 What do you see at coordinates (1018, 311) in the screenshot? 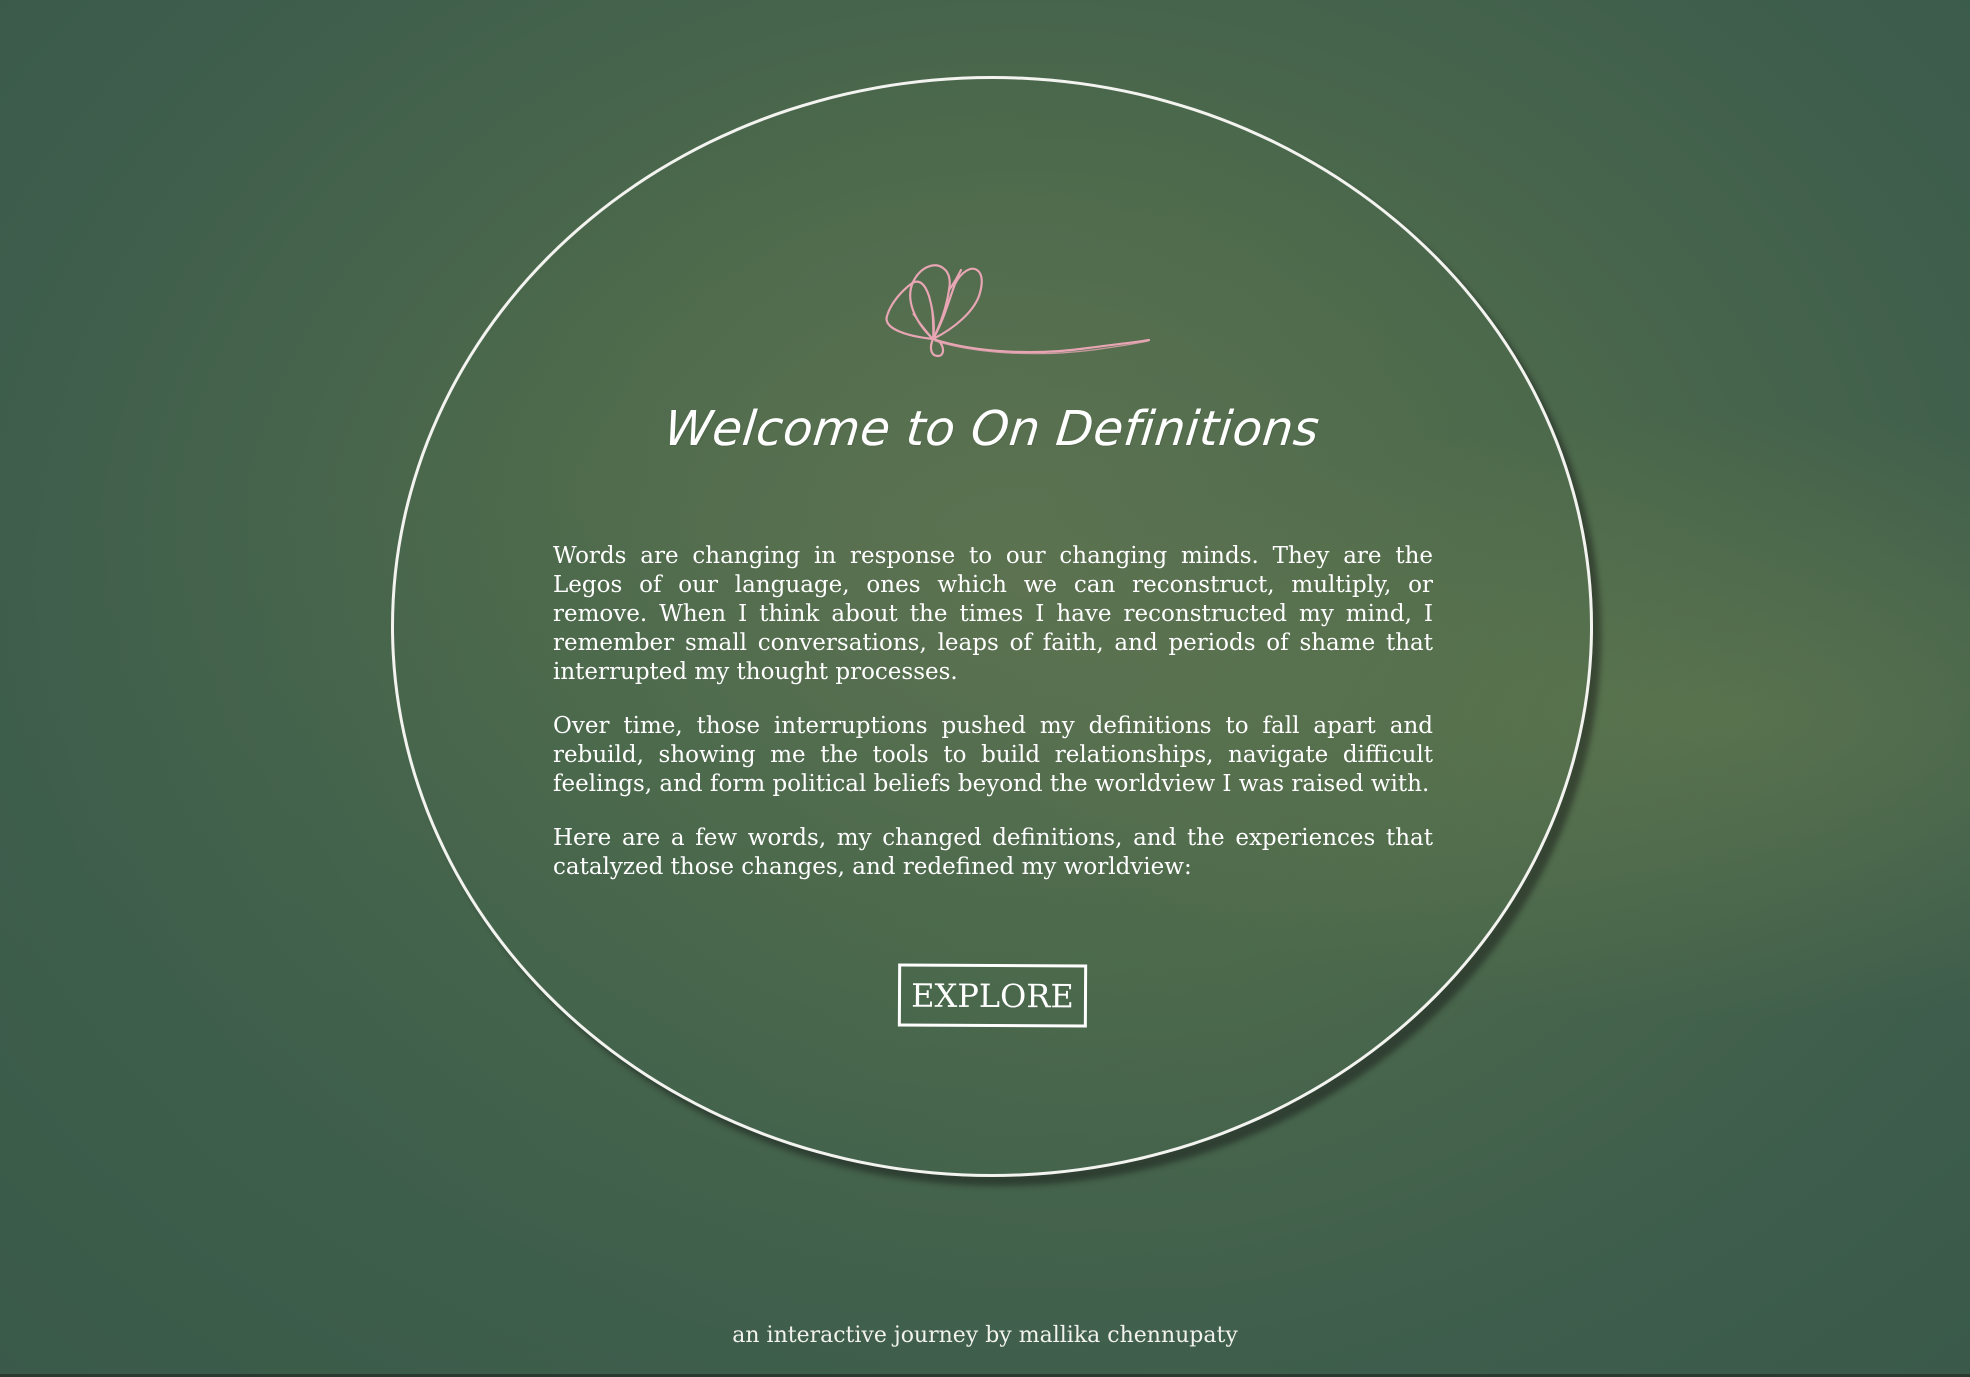
I see `flower-icon` at bounding box center [1018, 311].